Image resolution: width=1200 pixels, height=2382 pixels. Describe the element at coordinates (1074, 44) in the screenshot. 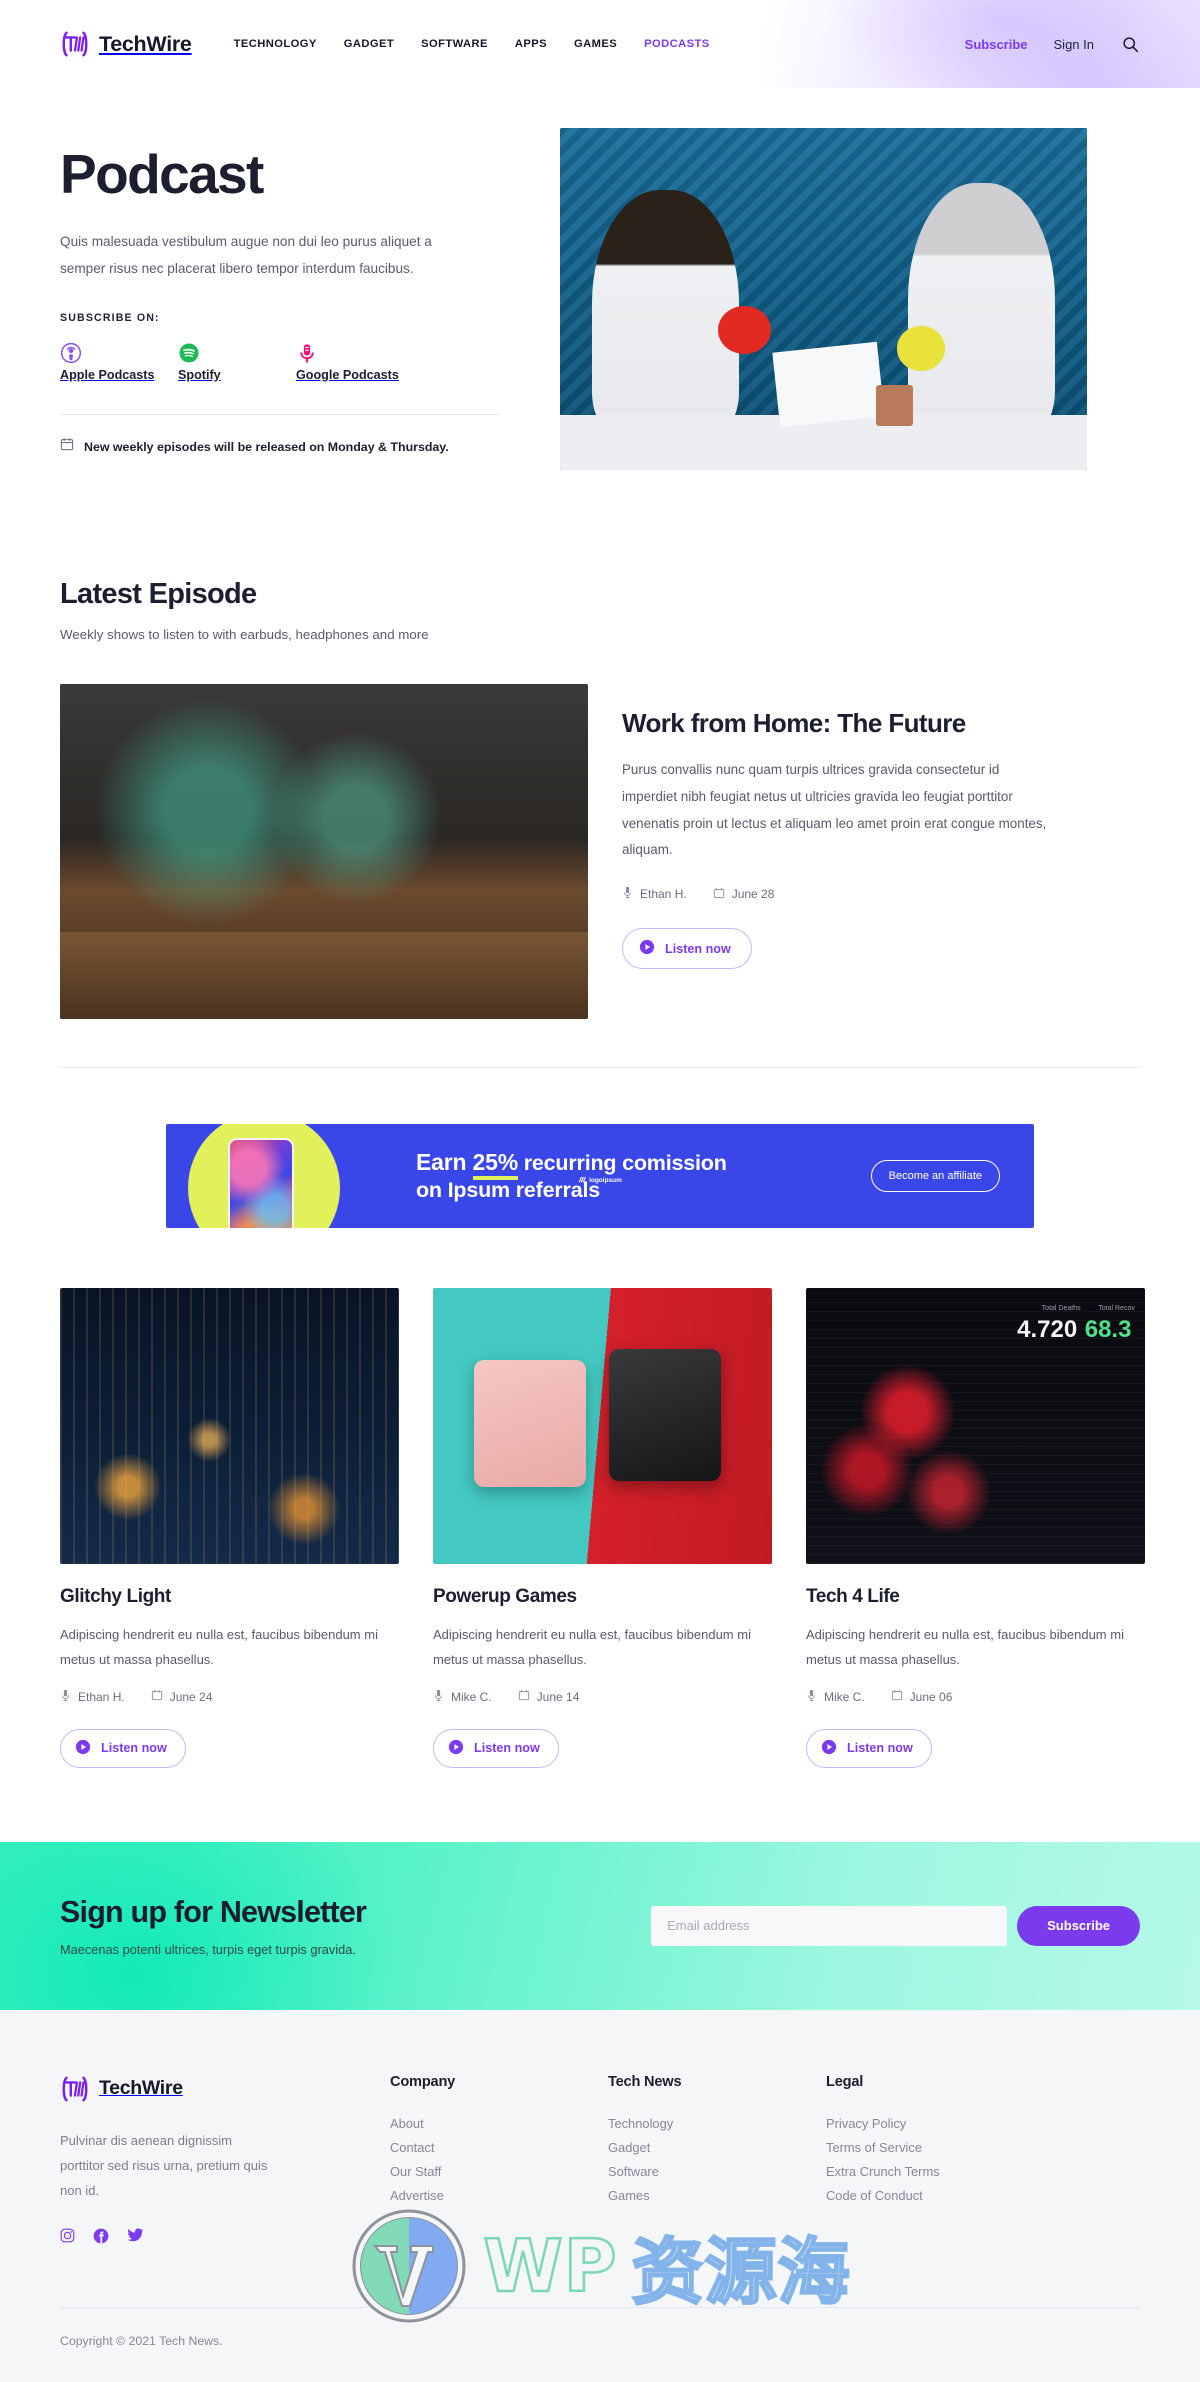

I see `sign-in-link: Sign In` at that location.